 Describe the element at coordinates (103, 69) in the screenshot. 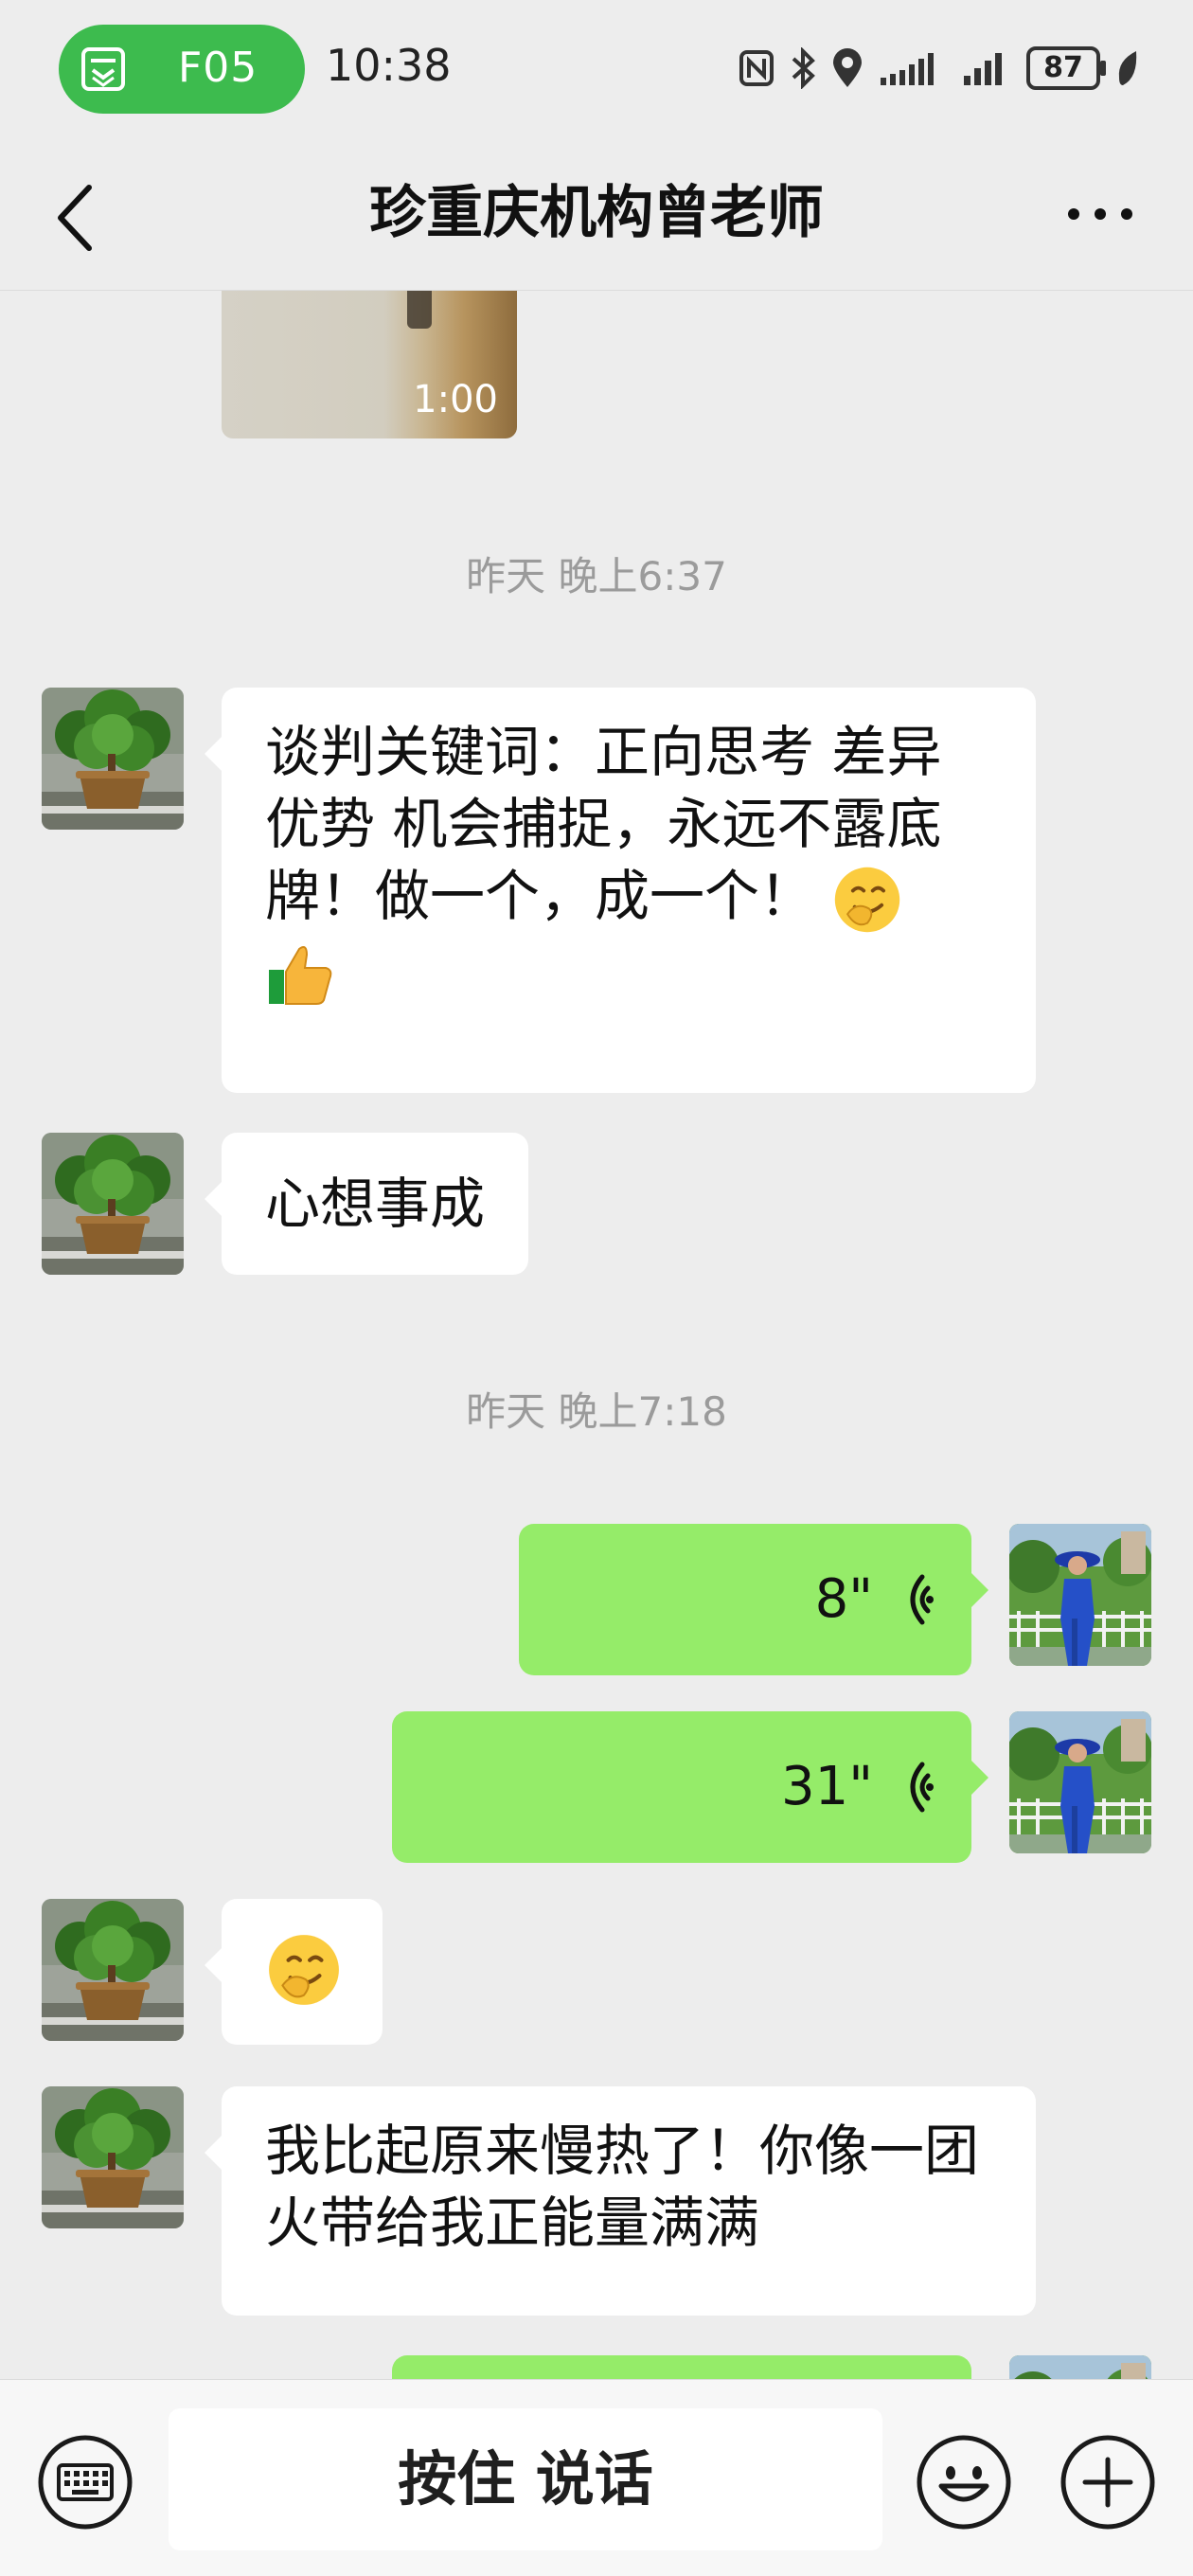

I see `bus-card-icon` at that location.